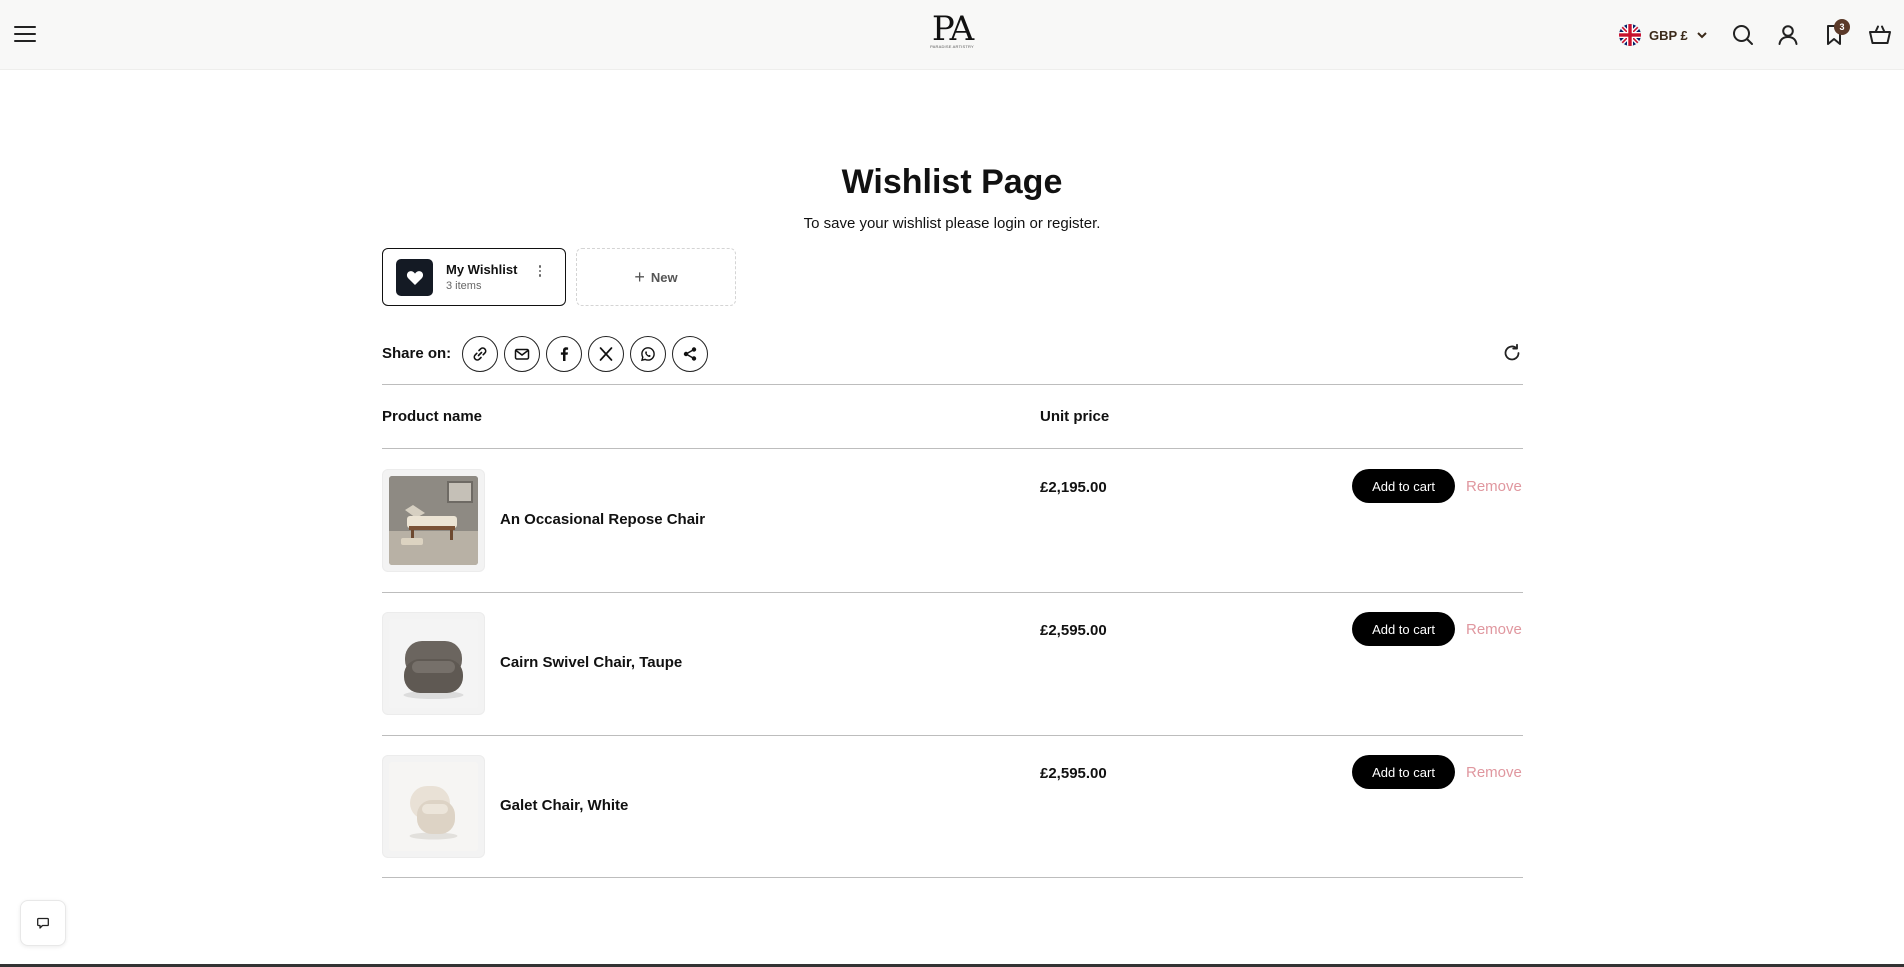 The image size is (1904, 967). What do you see at coordinates (1788, 35) in the screenshot?
I see `account-icon` at bounding box center [1788, 35].